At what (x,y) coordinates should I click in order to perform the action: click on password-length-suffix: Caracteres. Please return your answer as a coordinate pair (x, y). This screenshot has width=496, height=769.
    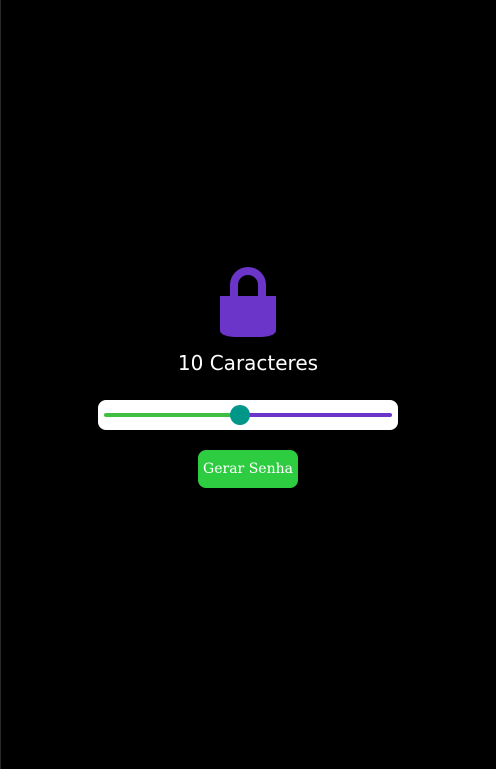
    Looking at the image, I should click on (264, 363).